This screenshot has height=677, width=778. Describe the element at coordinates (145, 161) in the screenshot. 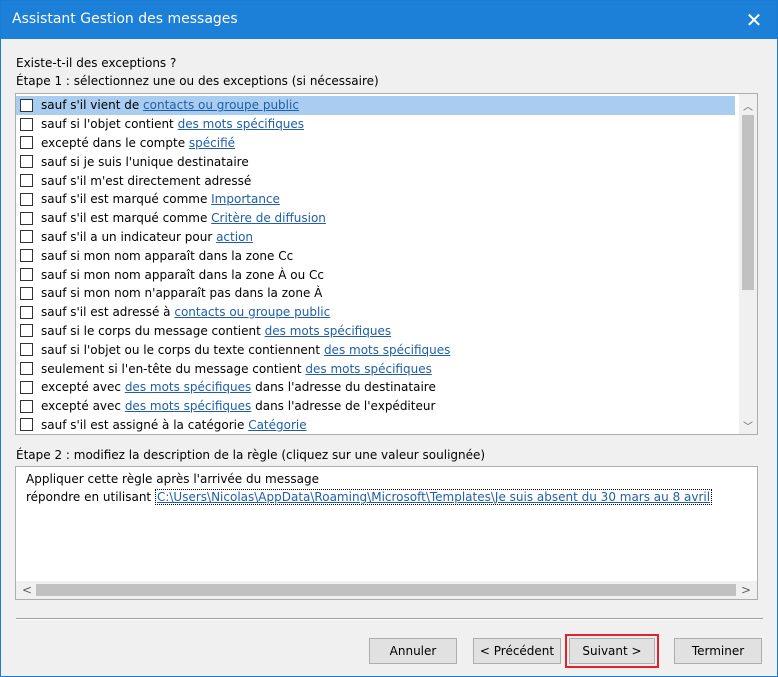

I see `exception-text: sauf si je suis l'unique destinataire` at that location.